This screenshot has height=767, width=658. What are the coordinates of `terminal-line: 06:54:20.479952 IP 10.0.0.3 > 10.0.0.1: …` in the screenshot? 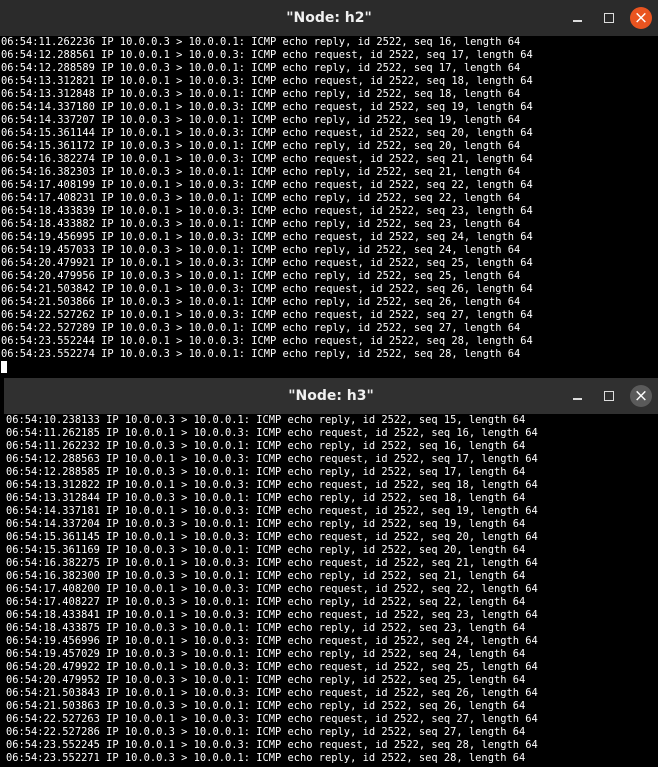 It's located at (266, 680).